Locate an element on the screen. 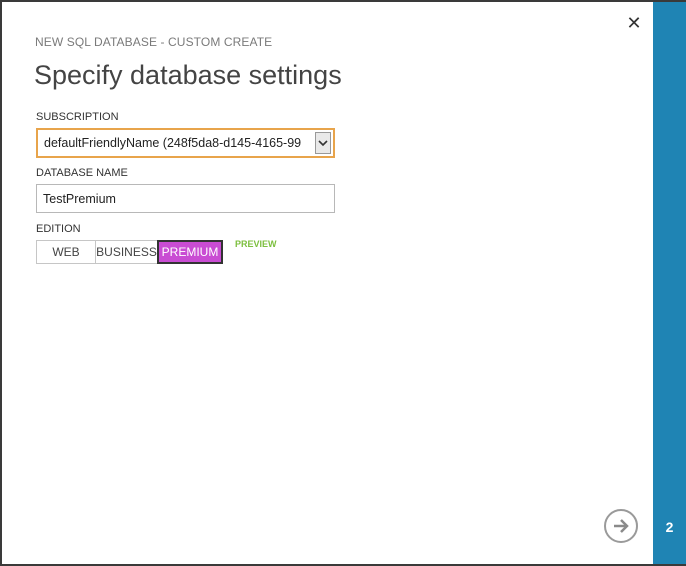 The image size is (686, 566). edition-label: EDITION is located at coordinates (58, 229).